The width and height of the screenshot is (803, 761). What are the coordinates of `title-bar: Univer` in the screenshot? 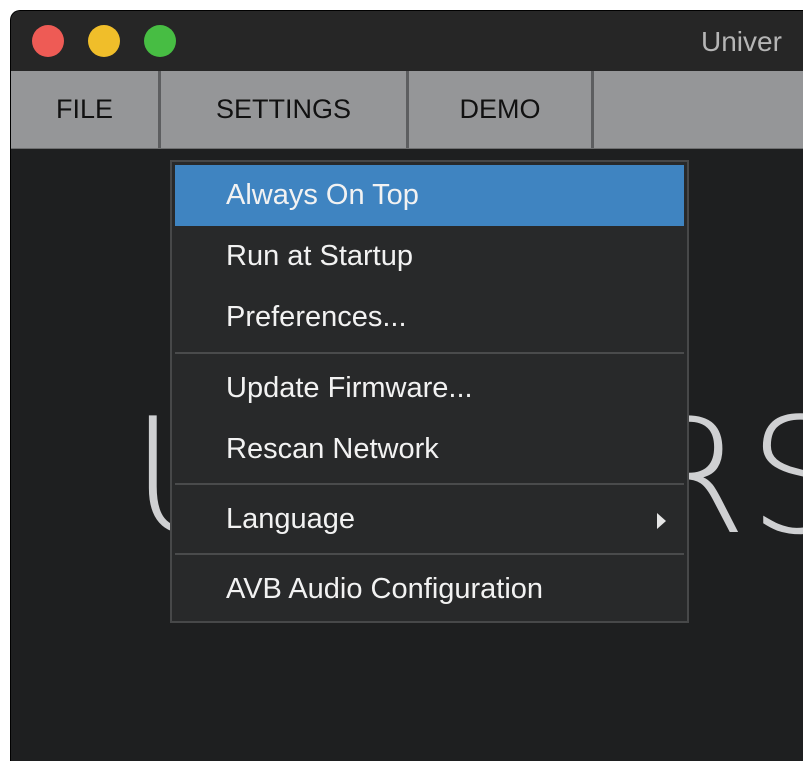 It's located at (407, 41).